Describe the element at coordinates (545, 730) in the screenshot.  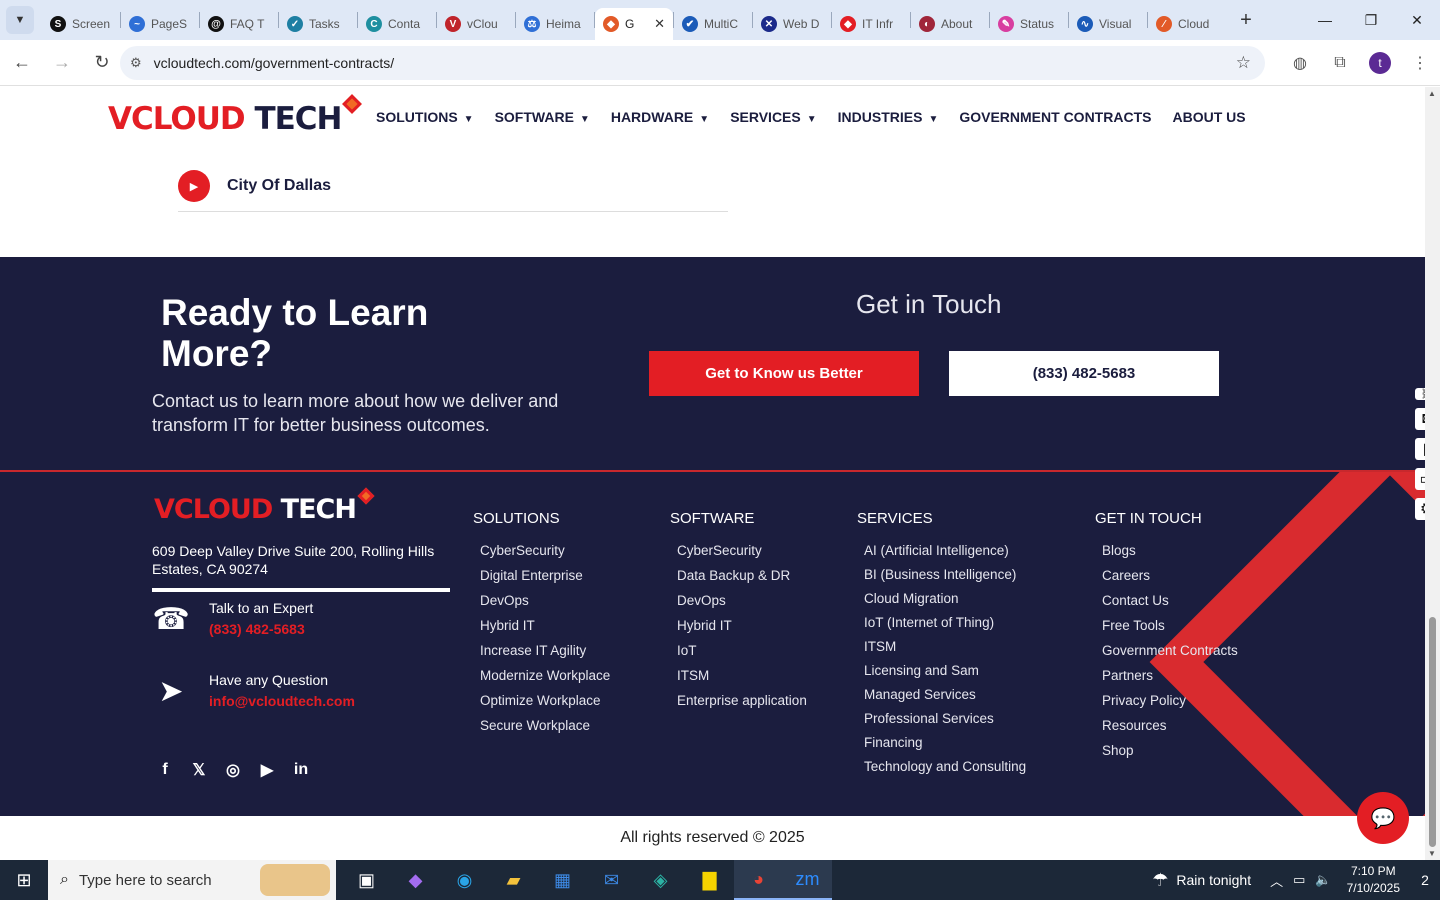
I see `footer-link: Secure Workplace` at that location.